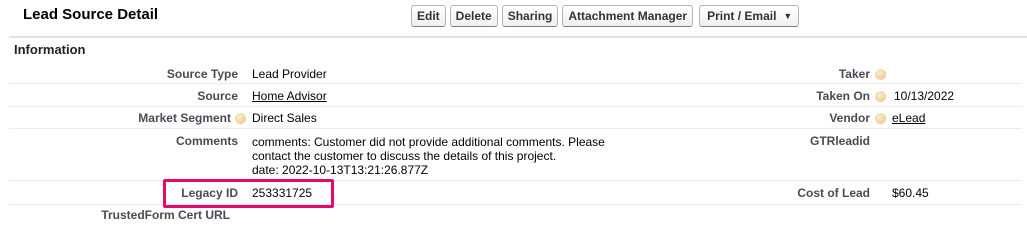  Describe the element at coordinates (340, 170) in the screenshot. I see `comments-line: date: 2022-10-13T13:21:26.877Z` at that location.